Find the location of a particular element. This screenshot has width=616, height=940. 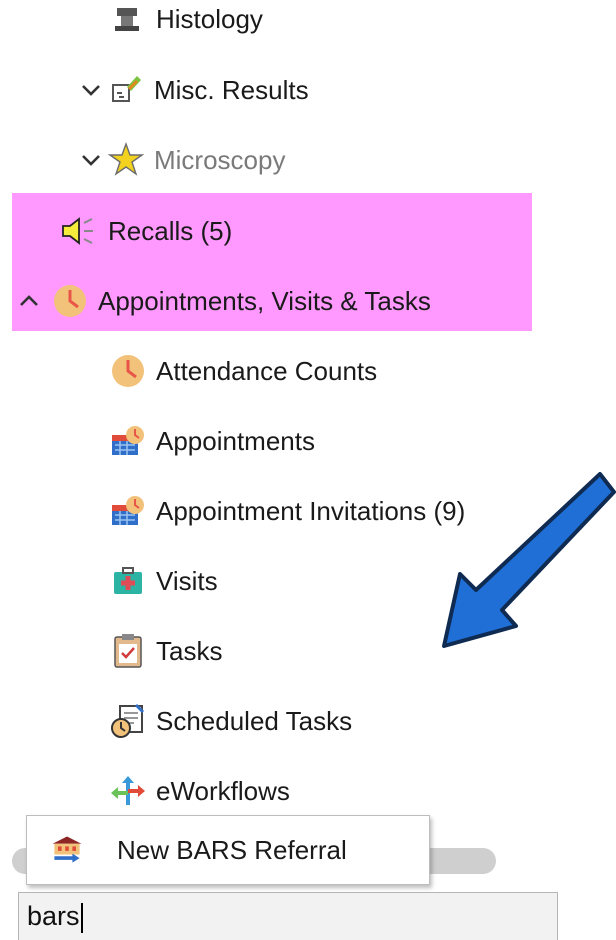

tree-item-label: Appointment Invitations (9) is located at coordinates (311, 510).